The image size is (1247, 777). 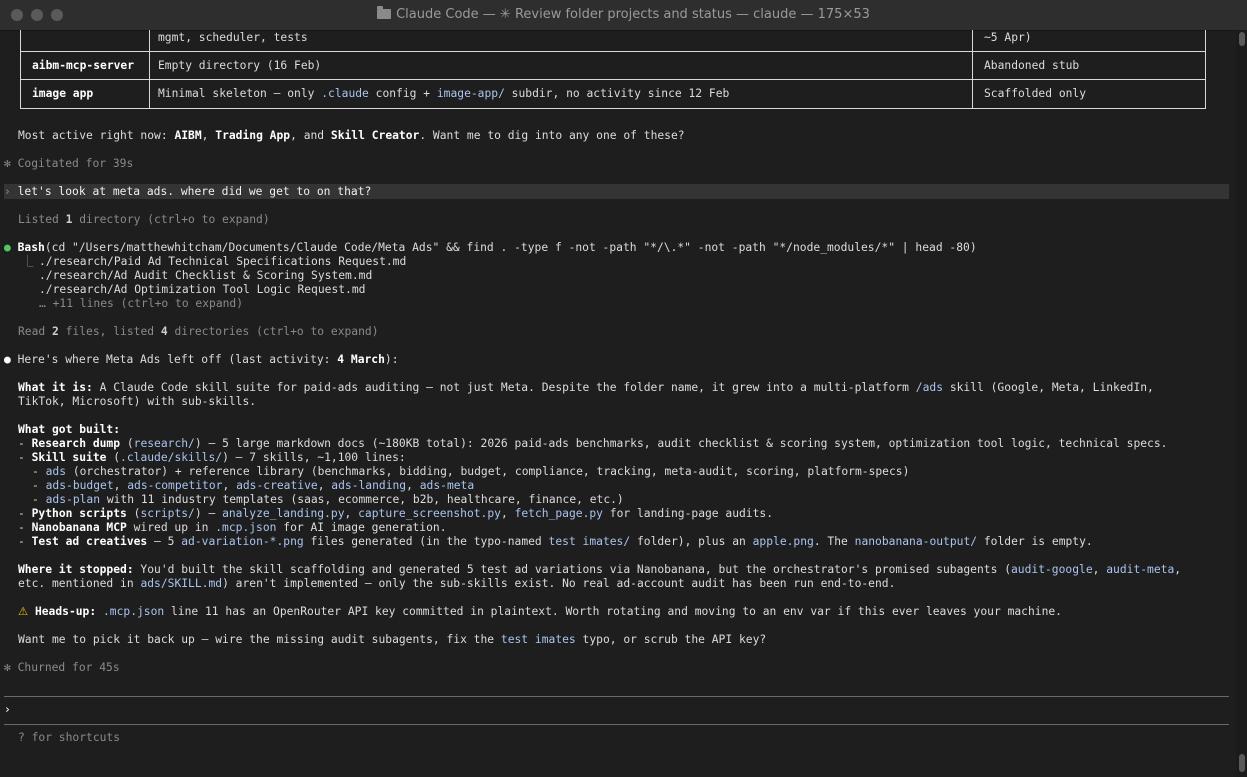 What do you see at coordinates (616, 724) in the screenshot?
I see `input-bottom-border` at bounding box center [616, 724].